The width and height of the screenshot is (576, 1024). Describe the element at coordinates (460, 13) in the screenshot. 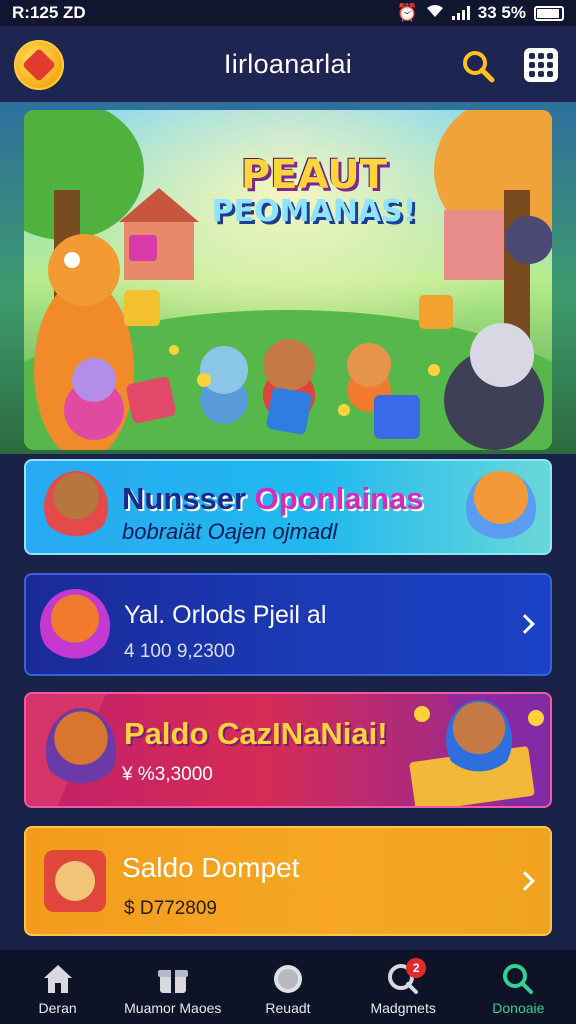

I see `signal-icon` at that location.